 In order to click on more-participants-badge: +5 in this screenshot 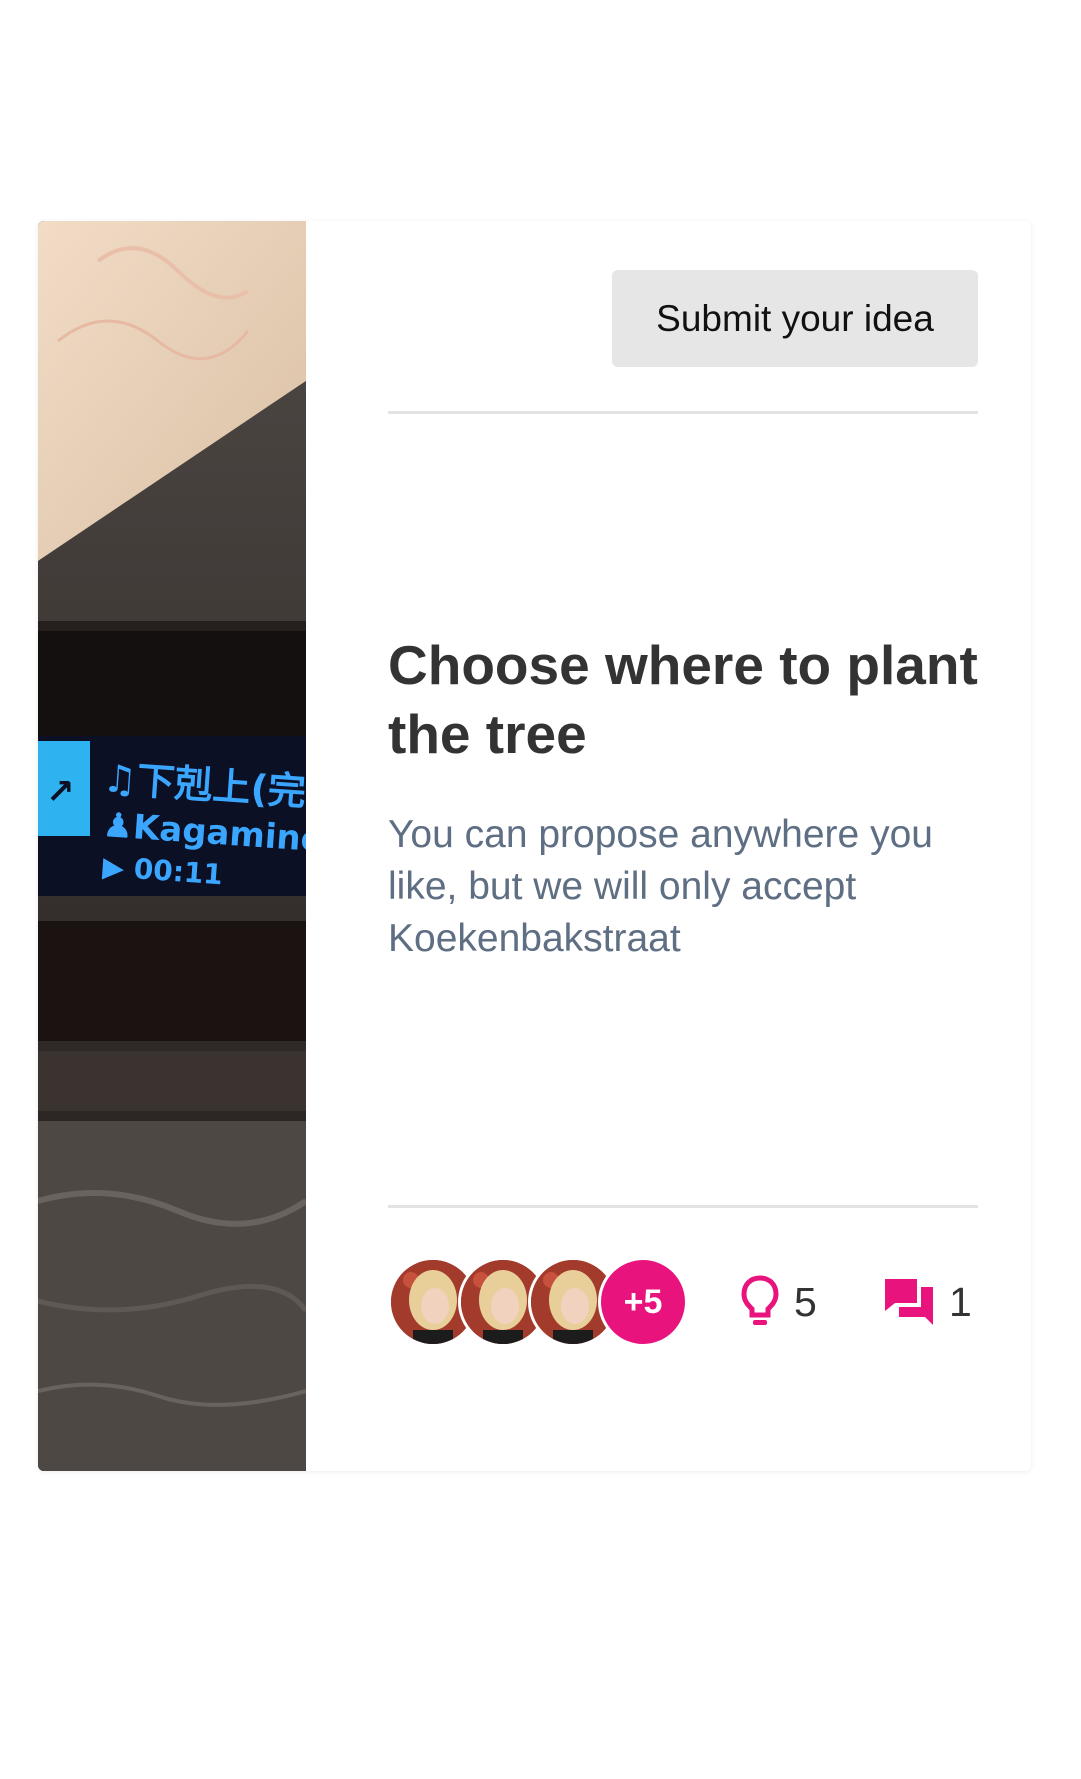, I will do `click(643, 1302)`.